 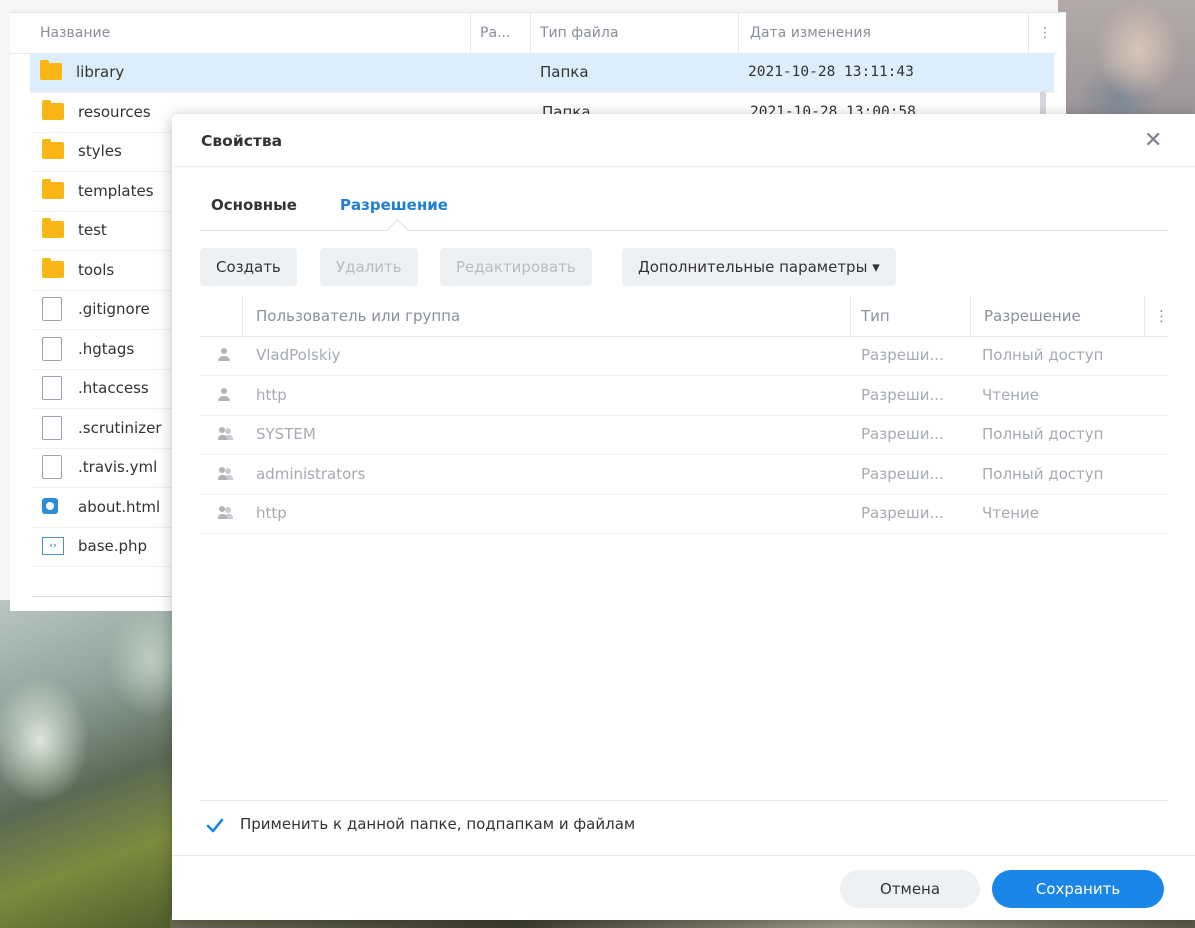 I want to click on user-icon-shape, so click(x=224, y=394).